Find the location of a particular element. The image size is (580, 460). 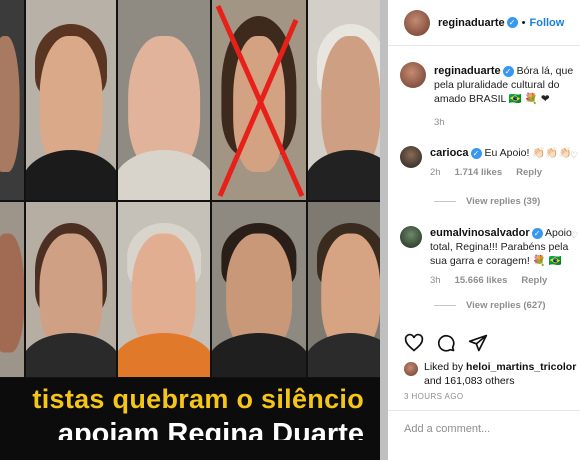

caption-avatar is located at coordinates (413, 75).